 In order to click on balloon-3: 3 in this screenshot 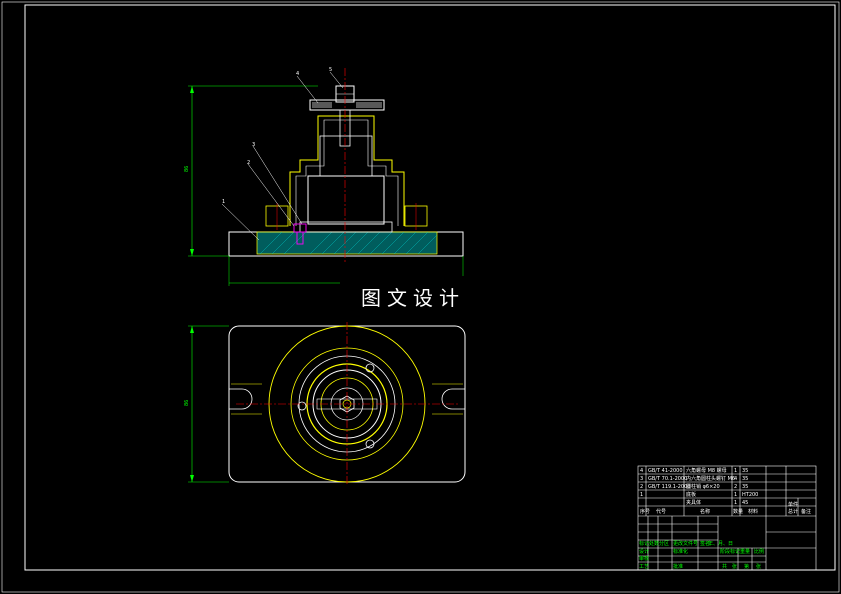, I will do `click(253, 145)`.